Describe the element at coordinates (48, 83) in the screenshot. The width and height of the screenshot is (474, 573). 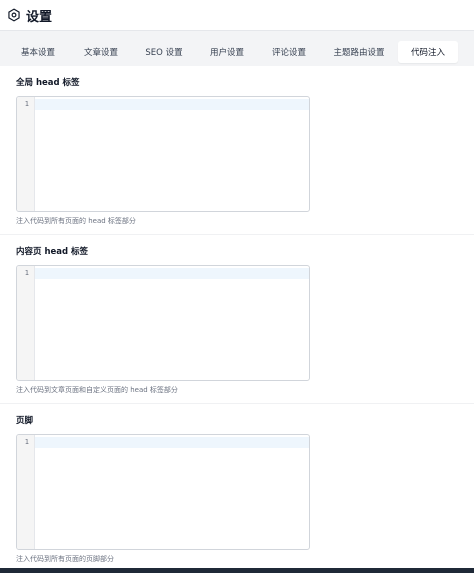
I see `section-label: 全局 head 标签` at that location.